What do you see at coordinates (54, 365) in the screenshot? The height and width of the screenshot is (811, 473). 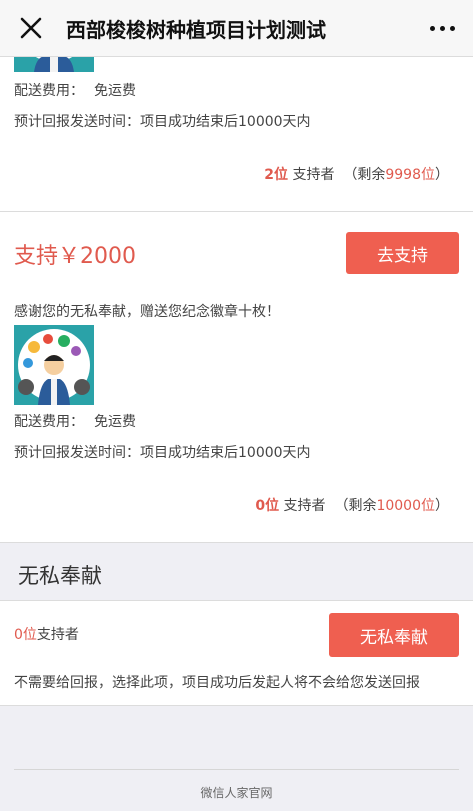 I see `reward-image` at bounding box center [54, 365].